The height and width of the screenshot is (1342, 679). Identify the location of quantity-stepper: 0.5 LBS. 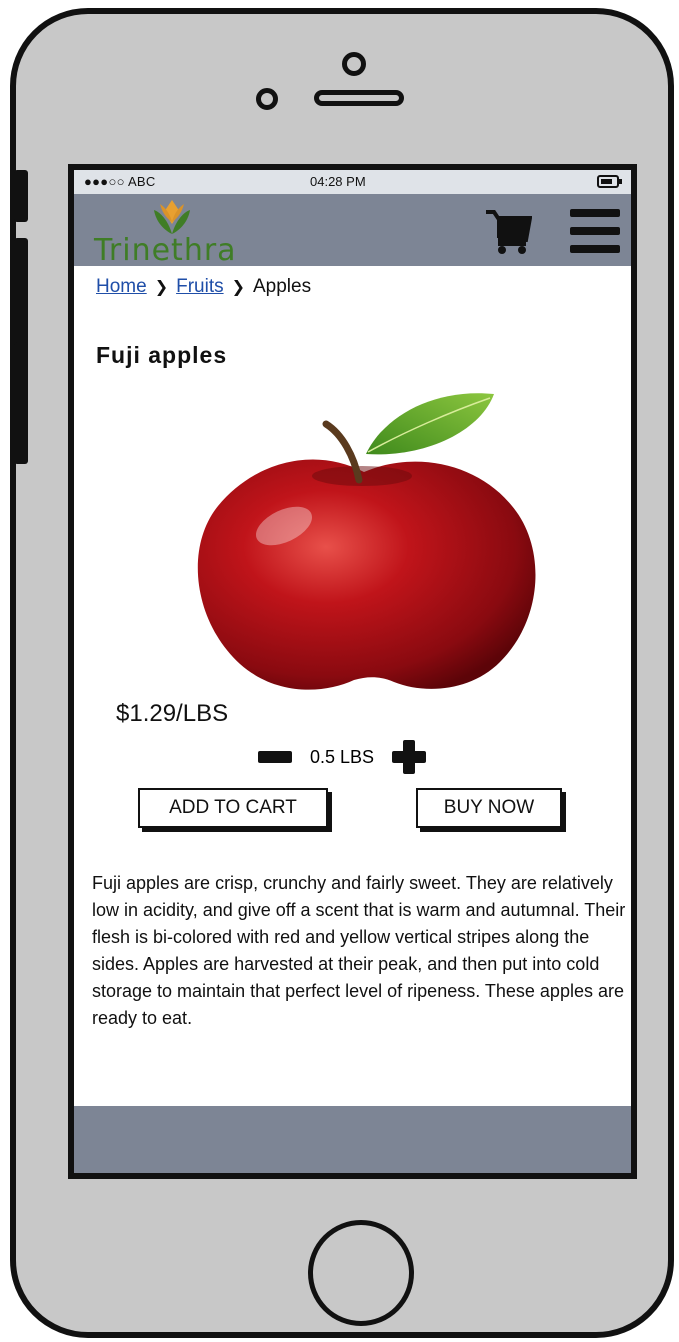
(342, 757).